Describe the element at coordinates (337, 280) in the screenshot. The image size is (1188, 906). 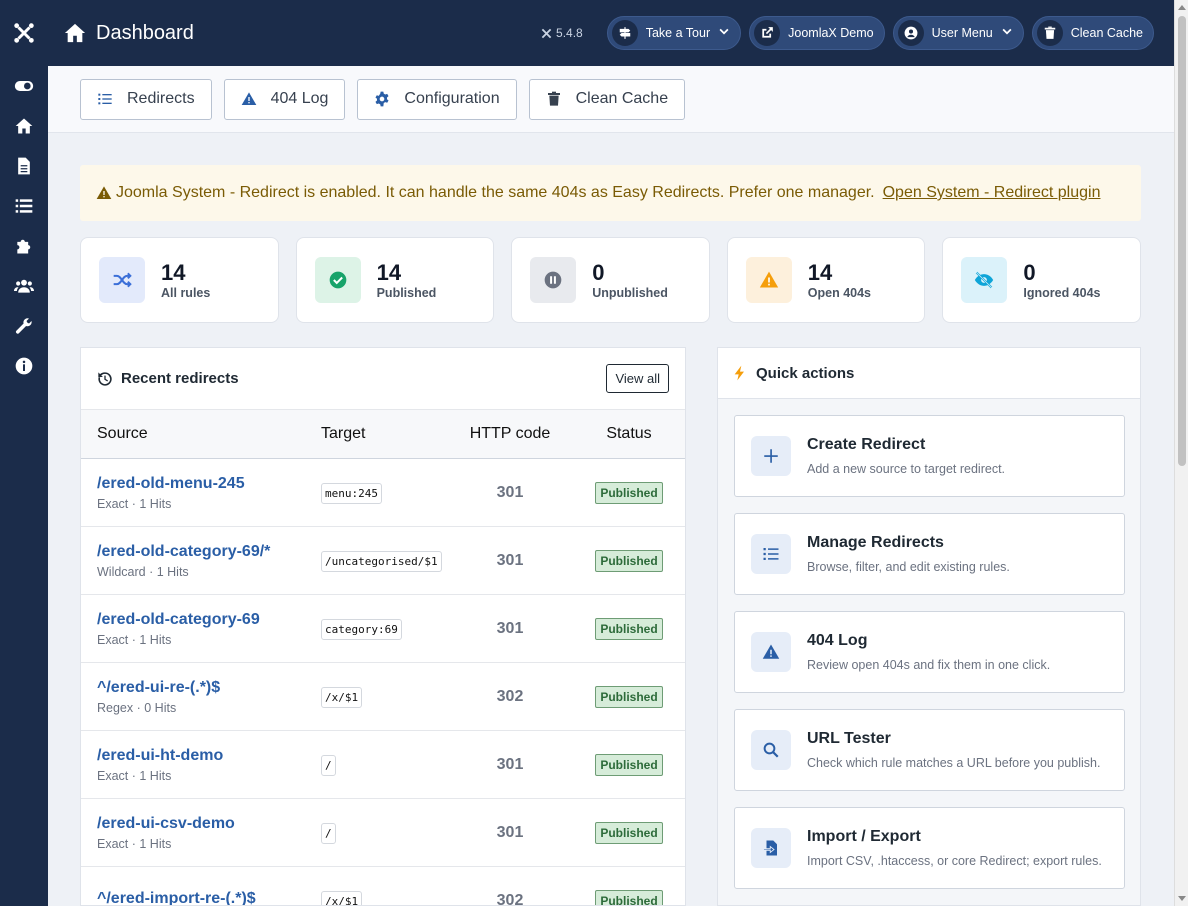
I see `check-circle-icon` at that location.